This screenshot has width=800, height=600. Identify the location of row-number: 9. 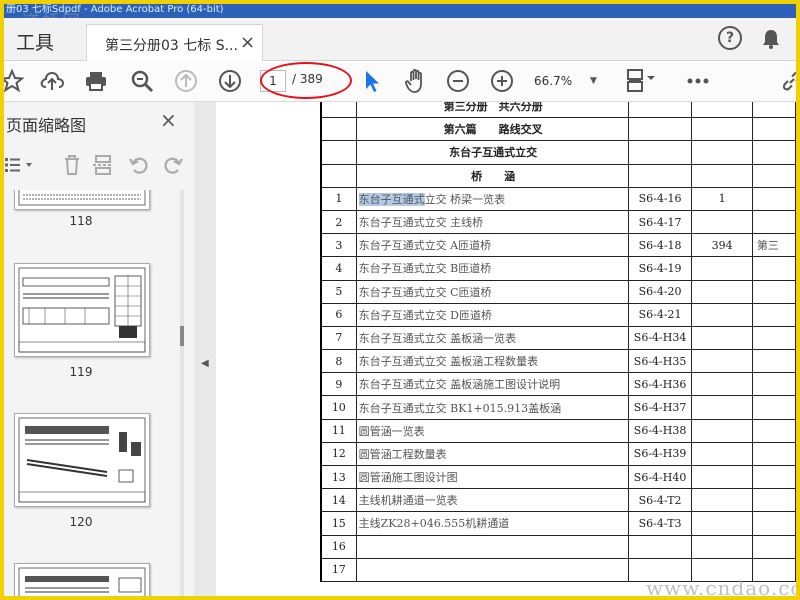
(338, 384).